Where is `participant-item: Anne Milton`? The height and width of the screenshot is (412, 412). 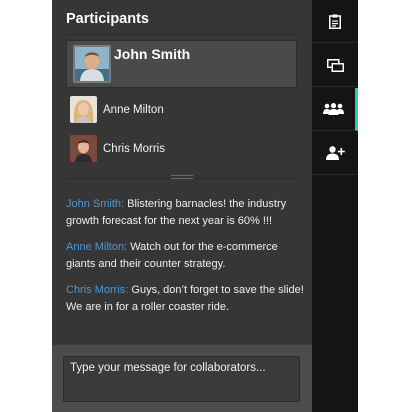 participant-item: Anne Milton is located at coordinates (182, 112).